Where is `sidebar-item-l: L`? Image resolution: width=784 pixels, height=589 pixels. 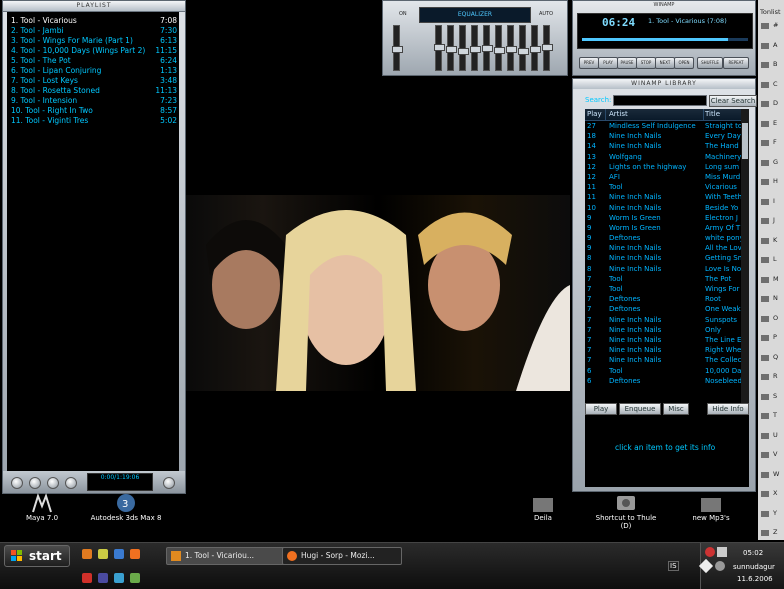 sidebar-item-l: L is located at coordinates (772, 260).